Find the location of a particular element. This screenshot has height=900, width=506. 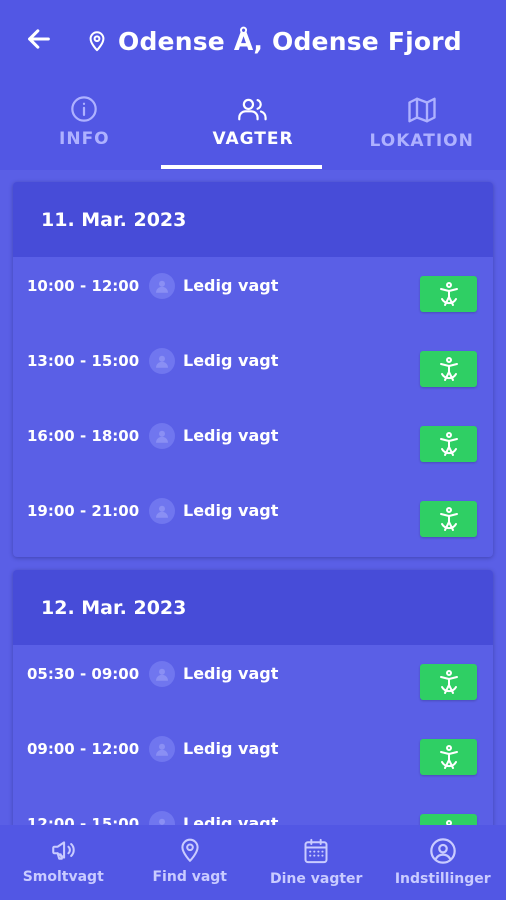

megaphone-icon is located at coordinates (63, 850).